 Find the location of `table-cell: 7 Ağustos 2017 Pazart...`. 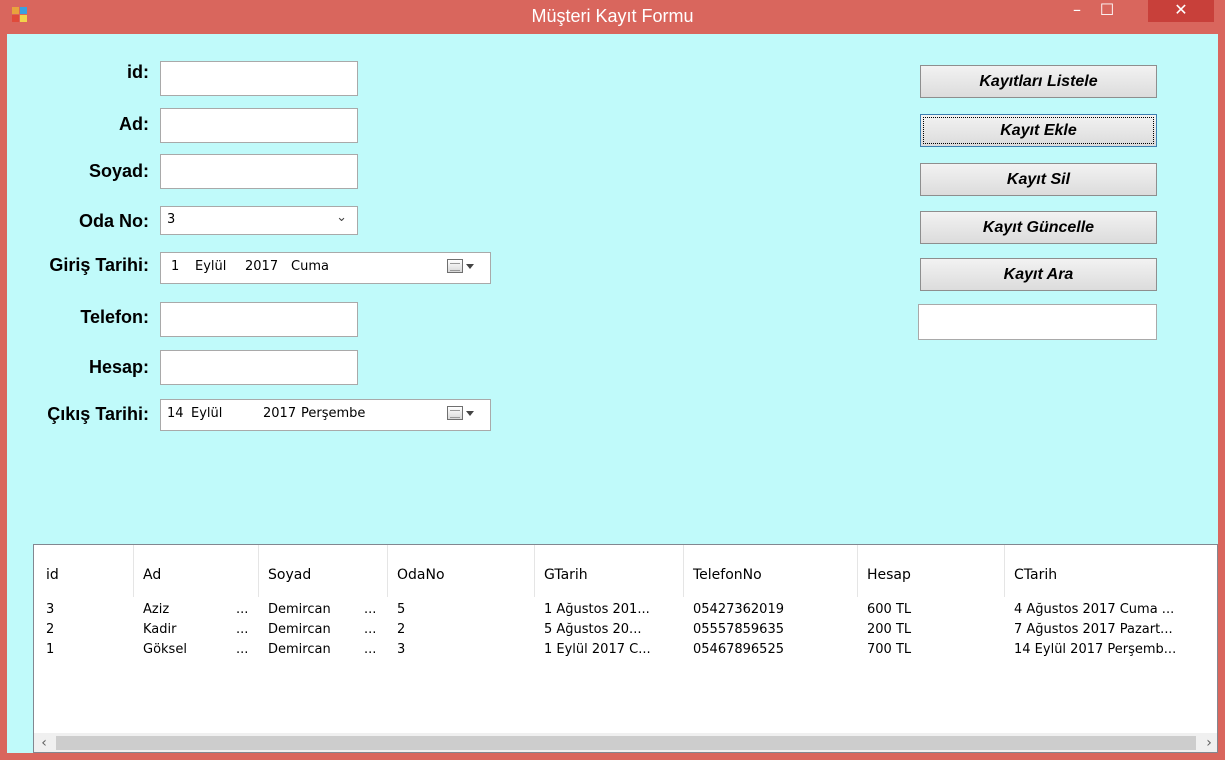

table-cell: 7 Ağustos 2017 Pazart... is located at coordinates (1093, 629).